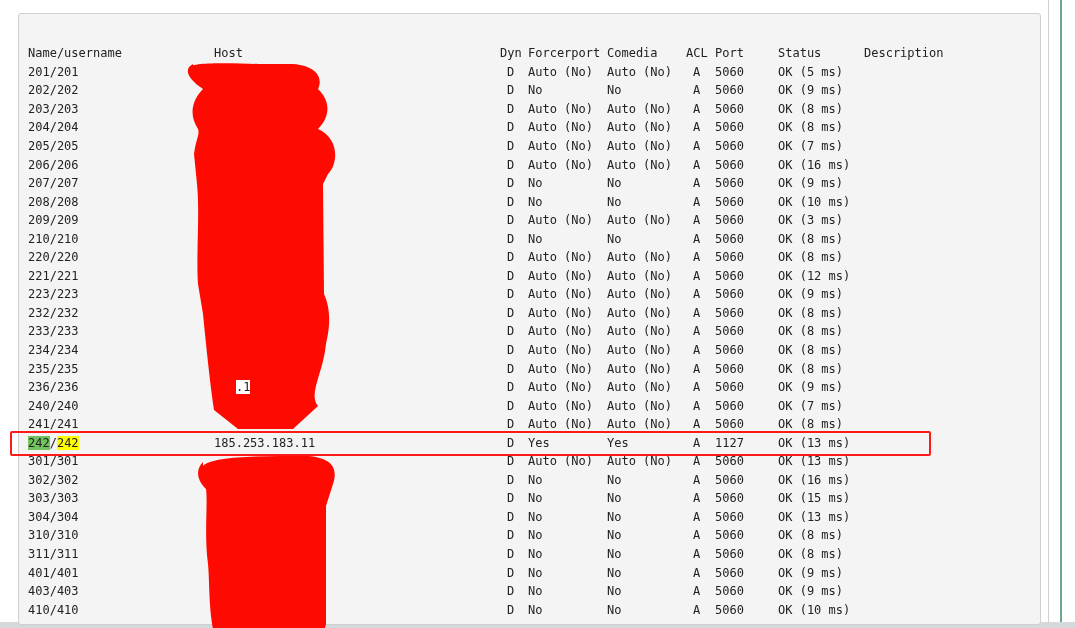 This screenshot has width=1075, height=628. Describe the element at coordinates (904, 53) in the screenshot. I see `column-header: Description` at that location.